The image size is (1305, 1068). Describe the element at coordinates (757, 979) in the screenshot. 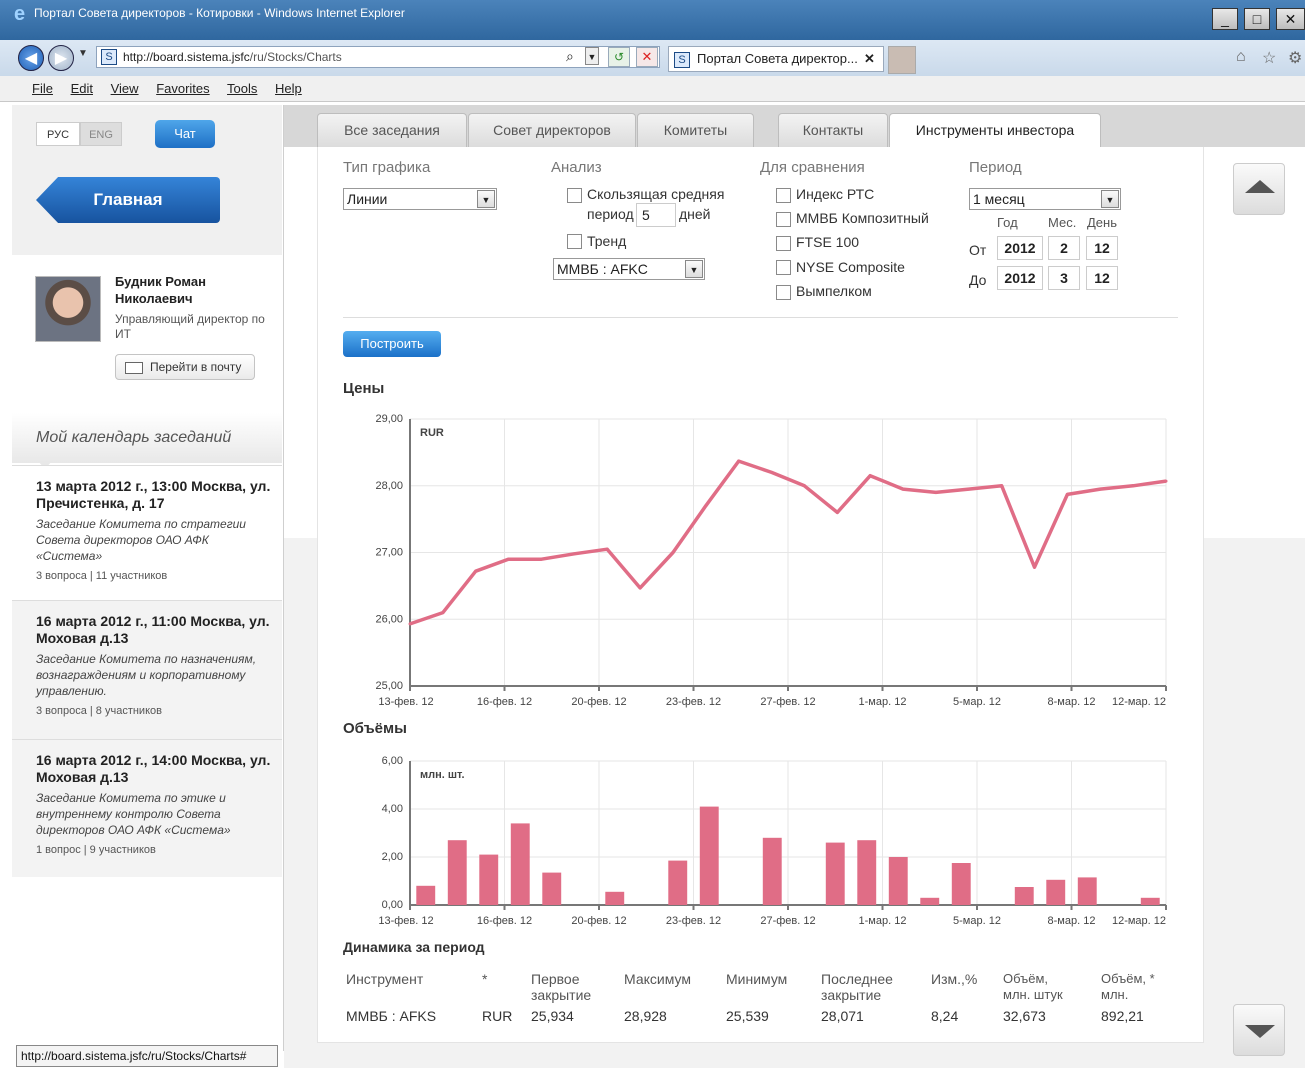

I see `table-header-min: Минимум` at that location.